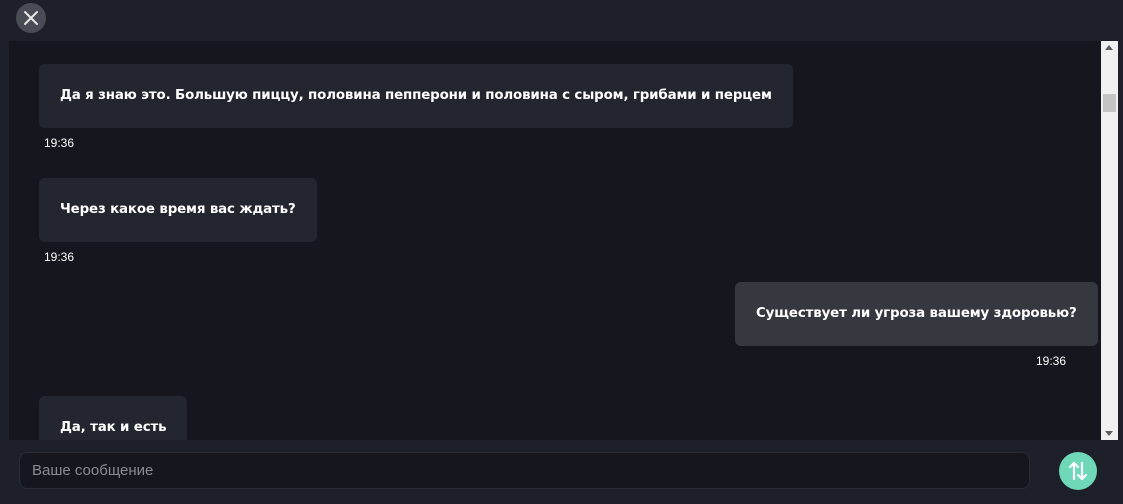 This screenshot has width=1123, height=504. I want to click on message-bubble-incoming: Да, так и есть, so click(113, 418).